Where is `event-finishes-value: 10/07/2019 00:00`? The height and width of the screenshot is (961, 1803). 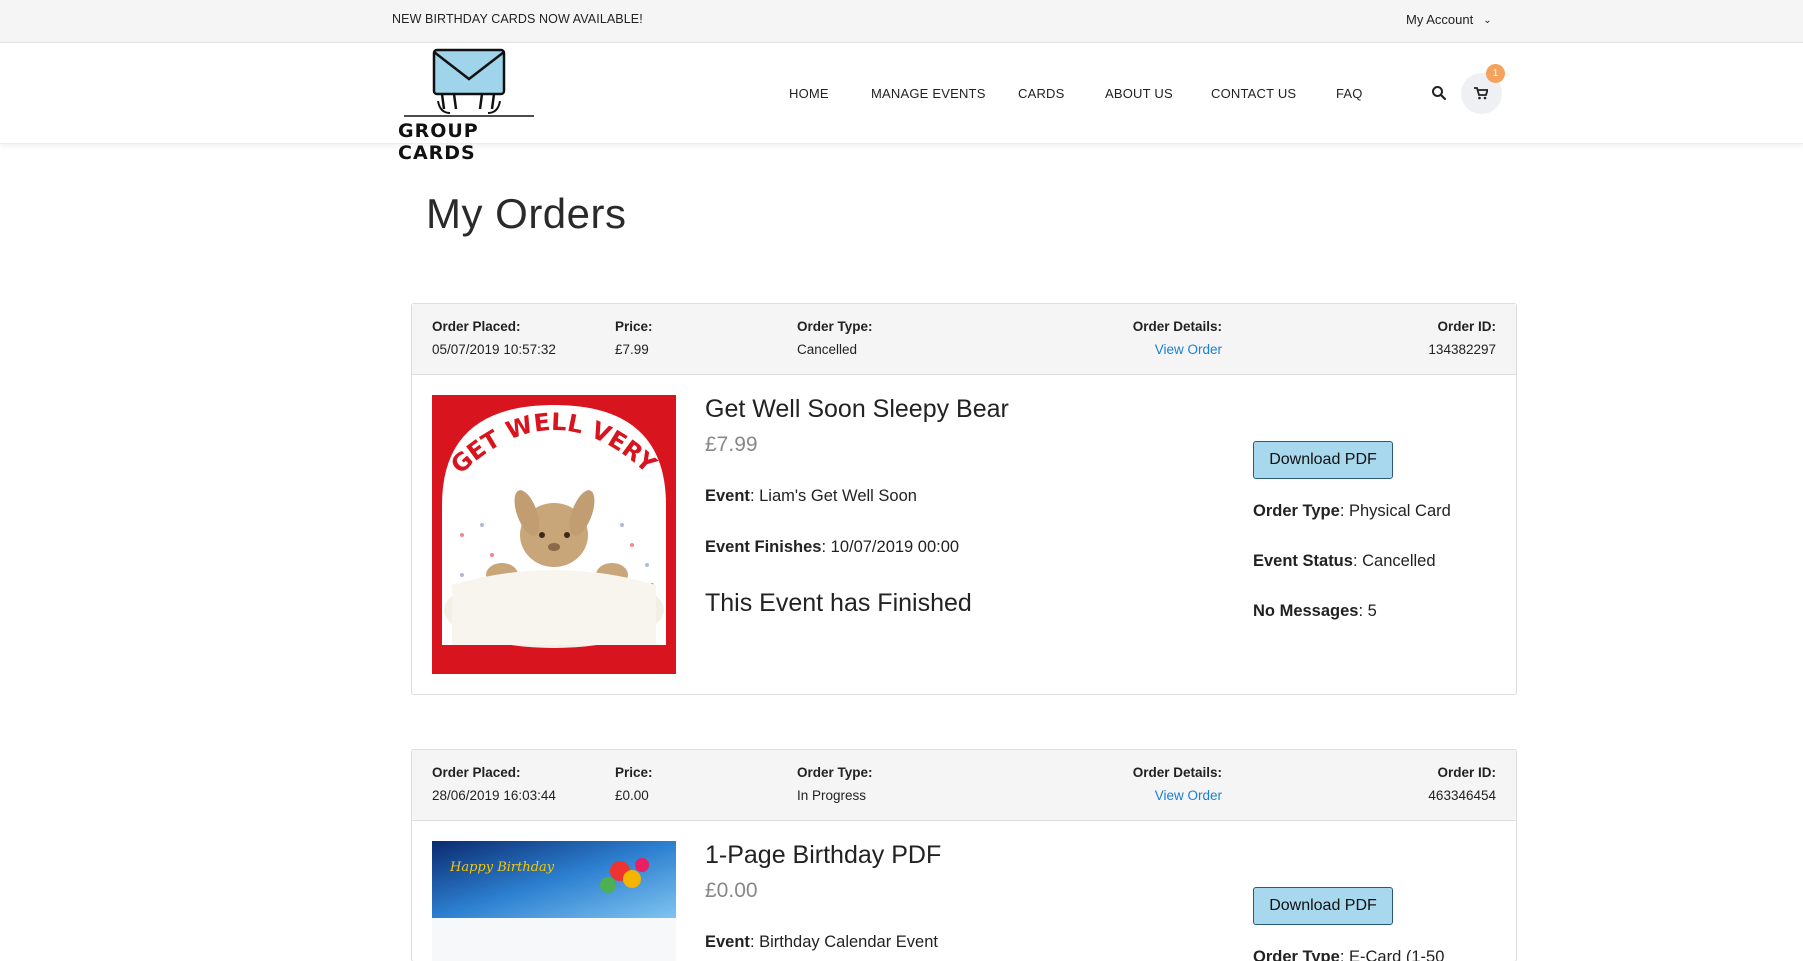
event-finishes-value: 10/07/2019 00:00 is located at coordinates (895, 547).